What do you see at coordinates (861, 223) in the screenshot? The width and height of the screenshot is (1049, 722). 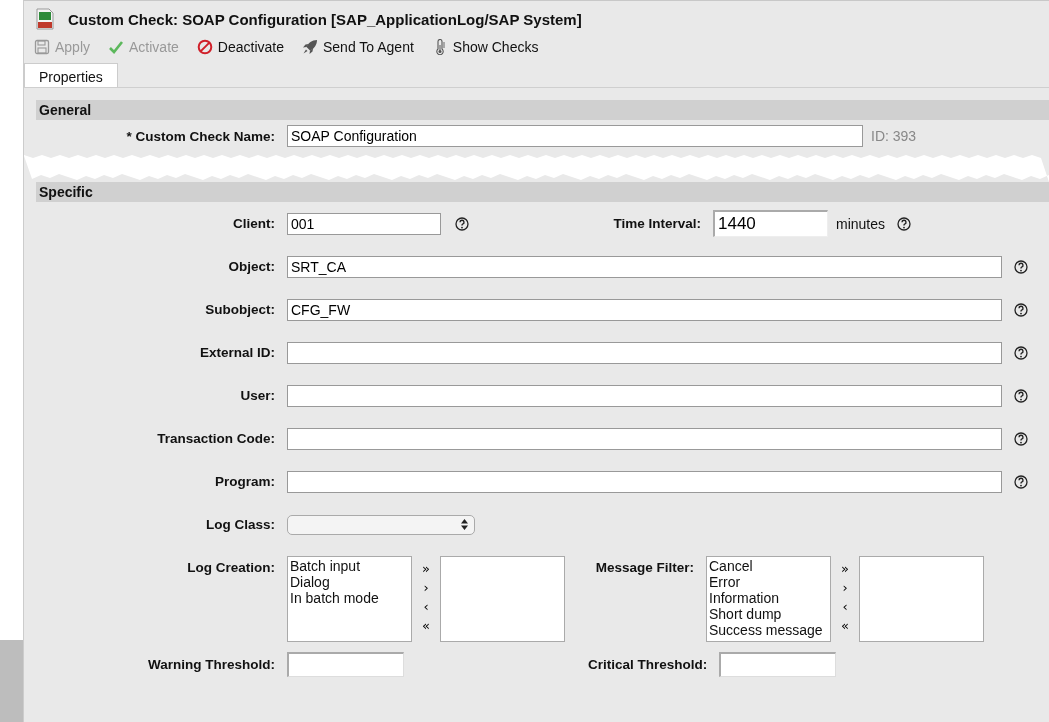 I see `unit-text: minutes` at bounding box center [861, 223].